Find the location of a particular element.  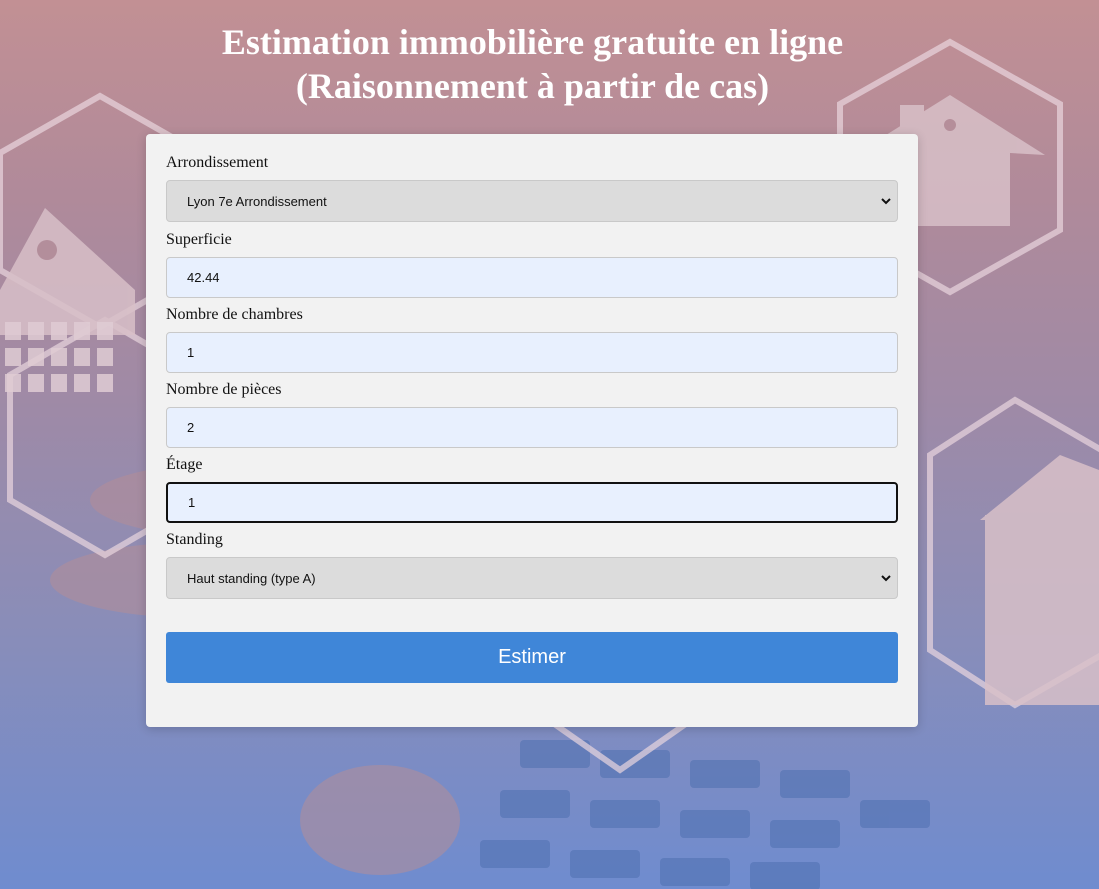

standing-select: Haut standing (type A) is located at coordinates (532, 578).